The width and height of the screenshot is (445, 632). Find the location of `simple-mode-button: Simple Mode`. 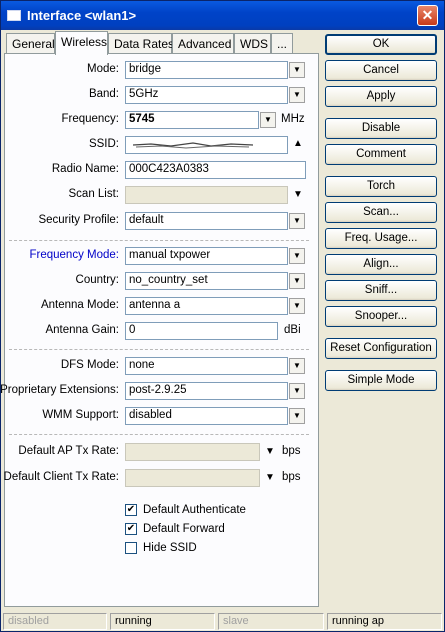

simple-mode-button: Simple Mode is located at coordinates (381, 380).